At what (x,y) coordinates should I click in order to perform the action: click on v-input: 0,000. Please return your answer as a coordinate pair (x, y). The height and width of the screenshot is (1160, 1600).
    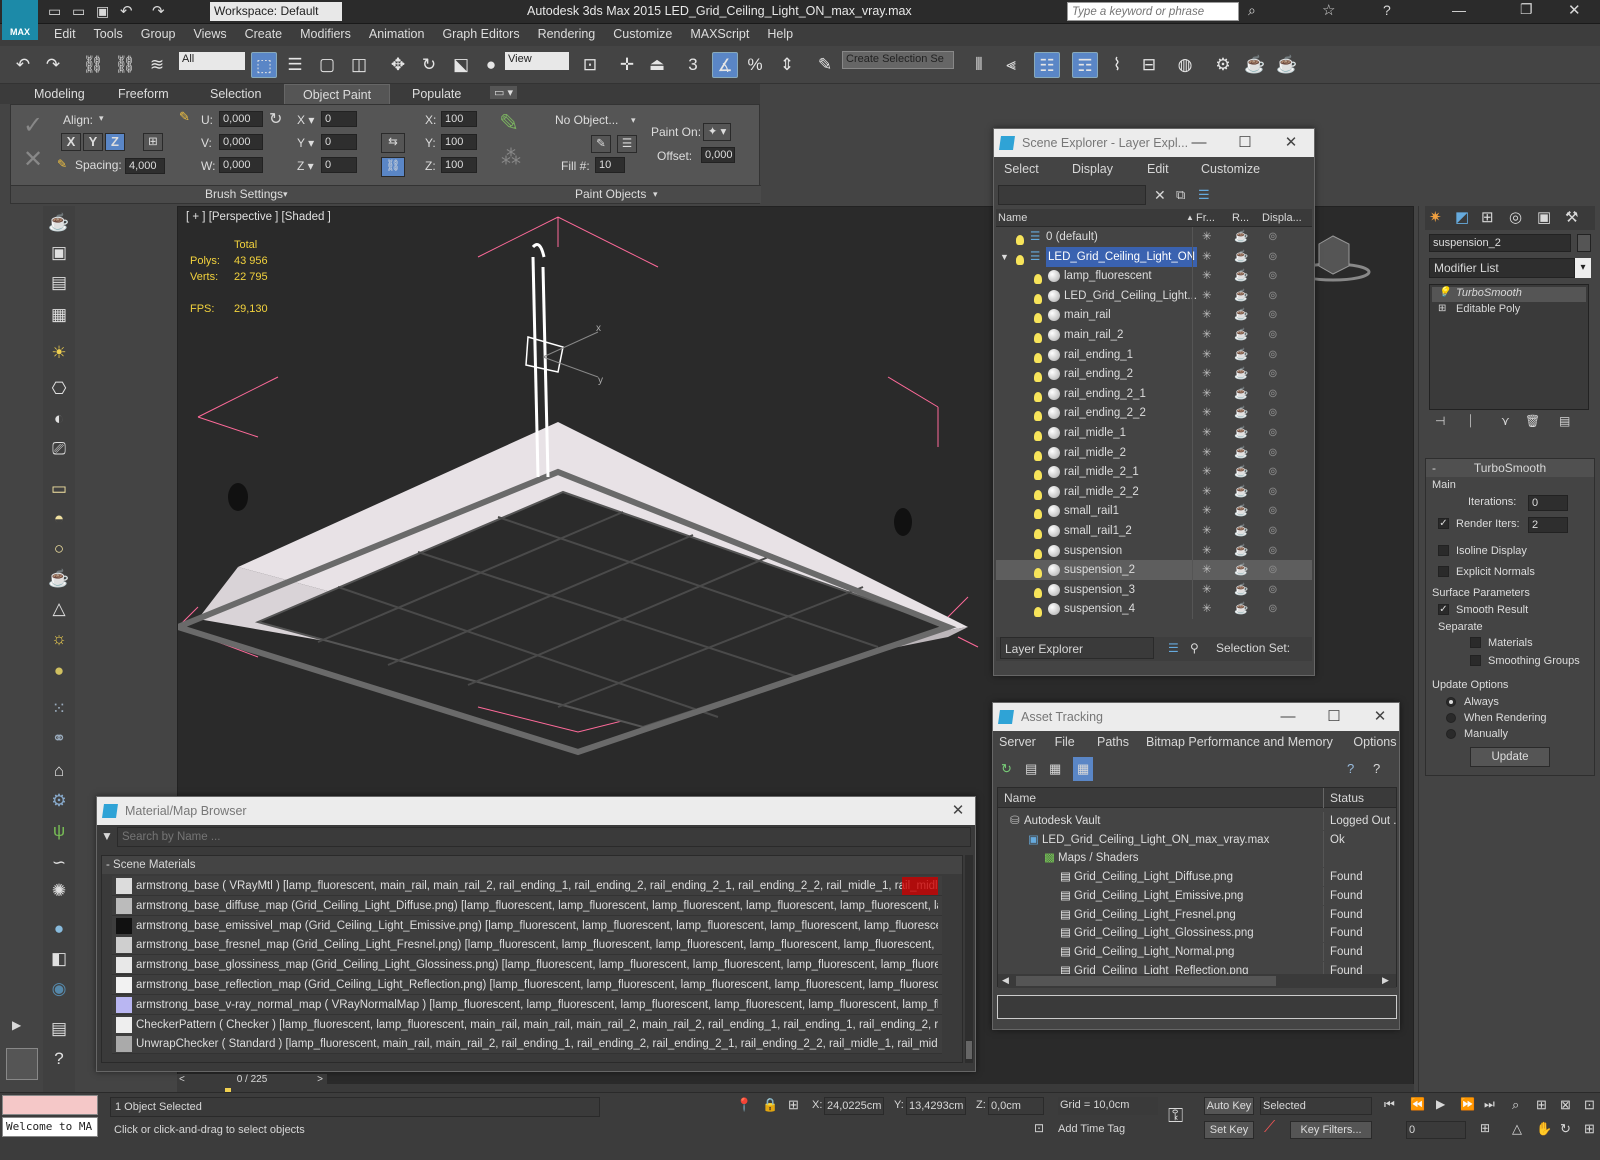
    Looking at the image, I should click on (241, 142).